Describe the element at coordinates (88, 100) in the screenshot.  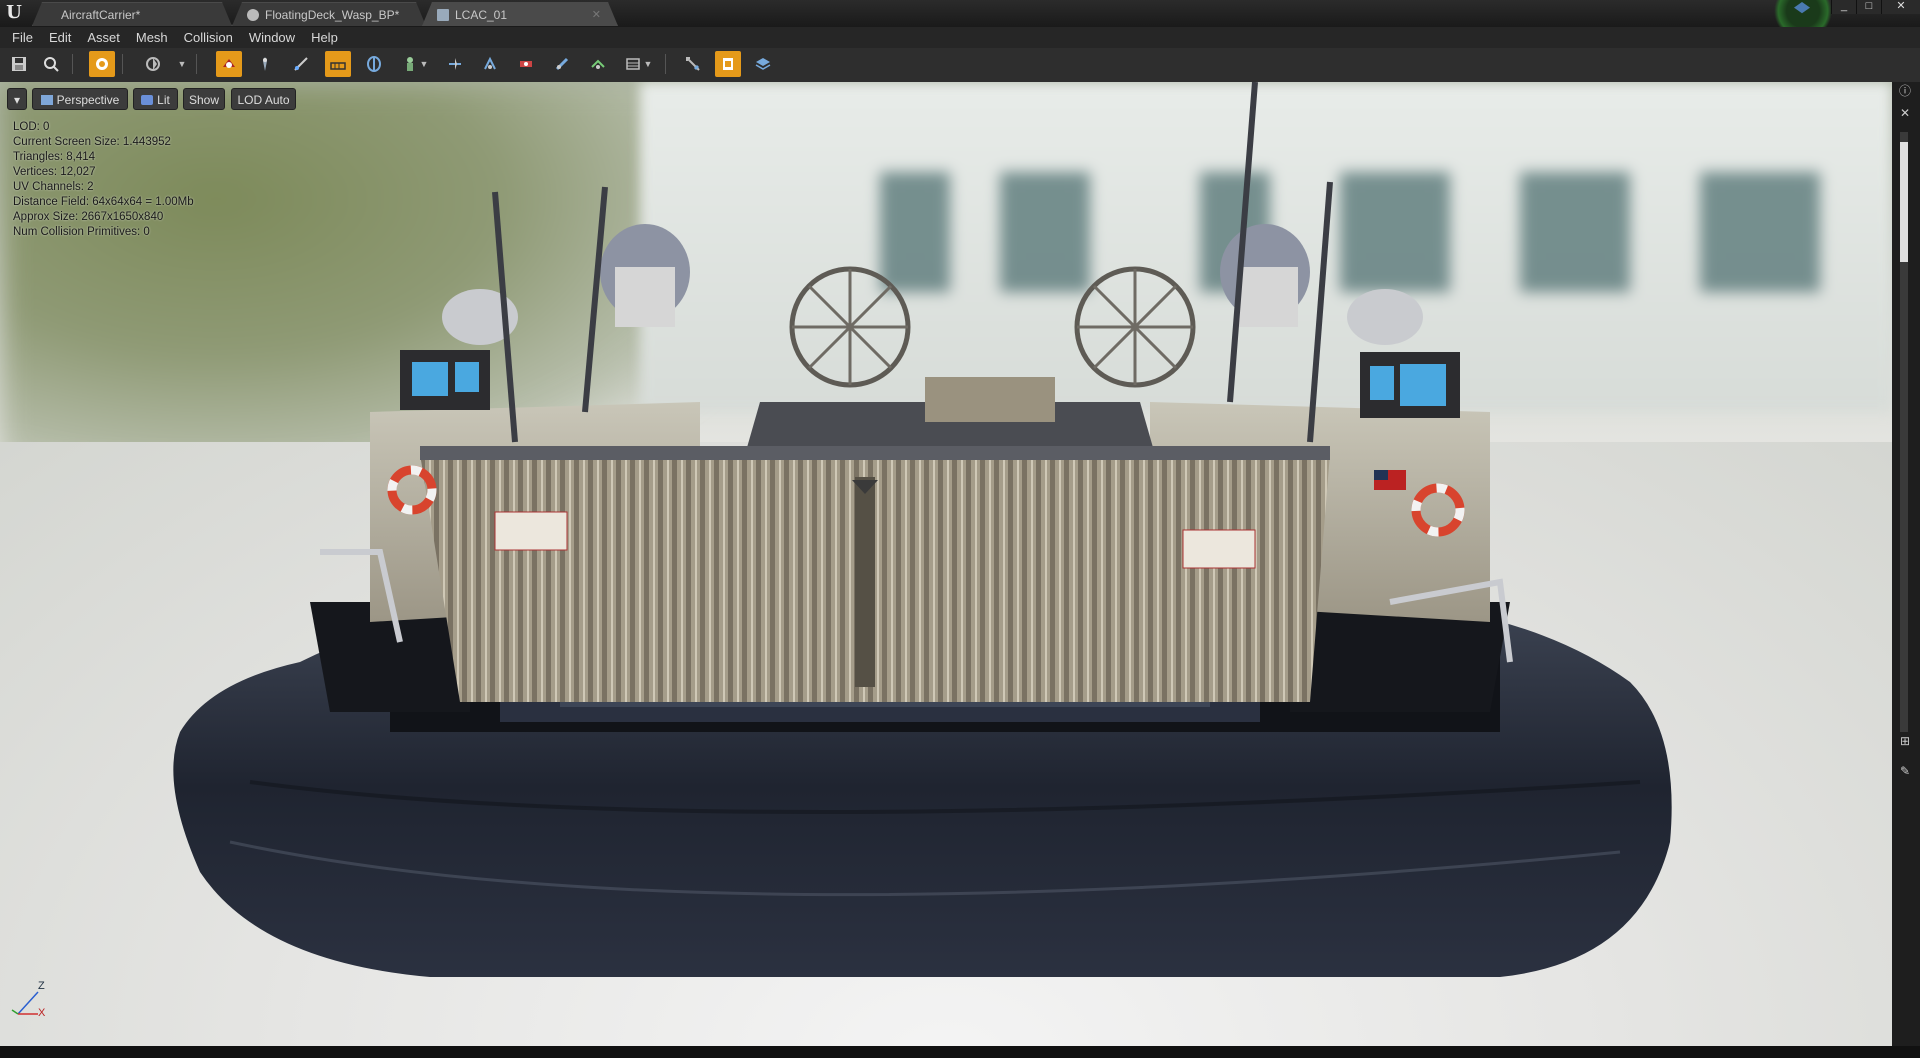
I see `perspective-label: Perspective` at that location.